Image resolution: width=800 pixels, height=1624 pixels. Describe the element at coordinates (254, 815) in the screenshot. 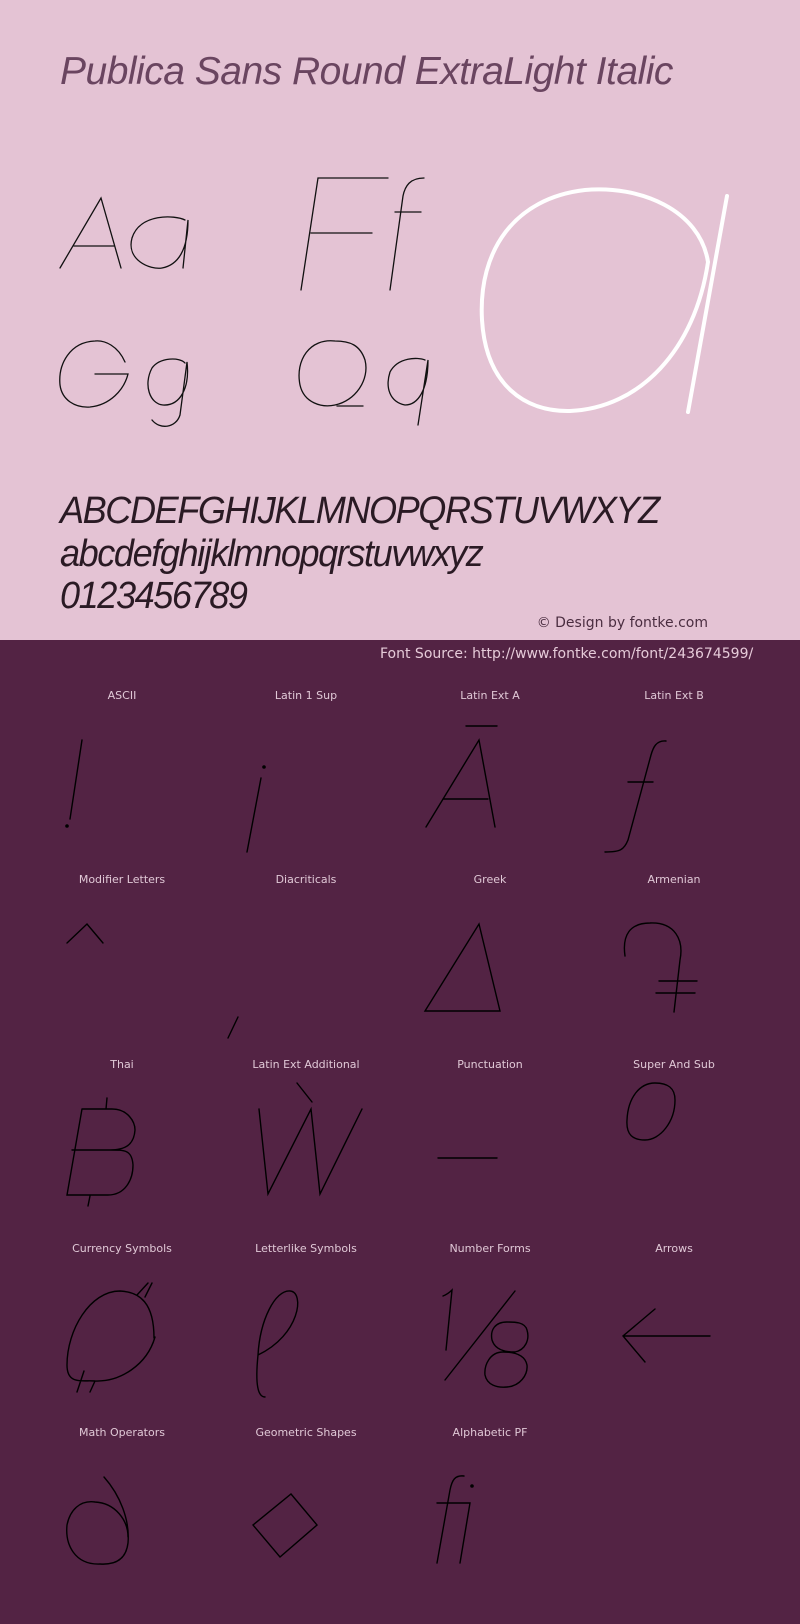

I see `glyph-invexclam` at that location.